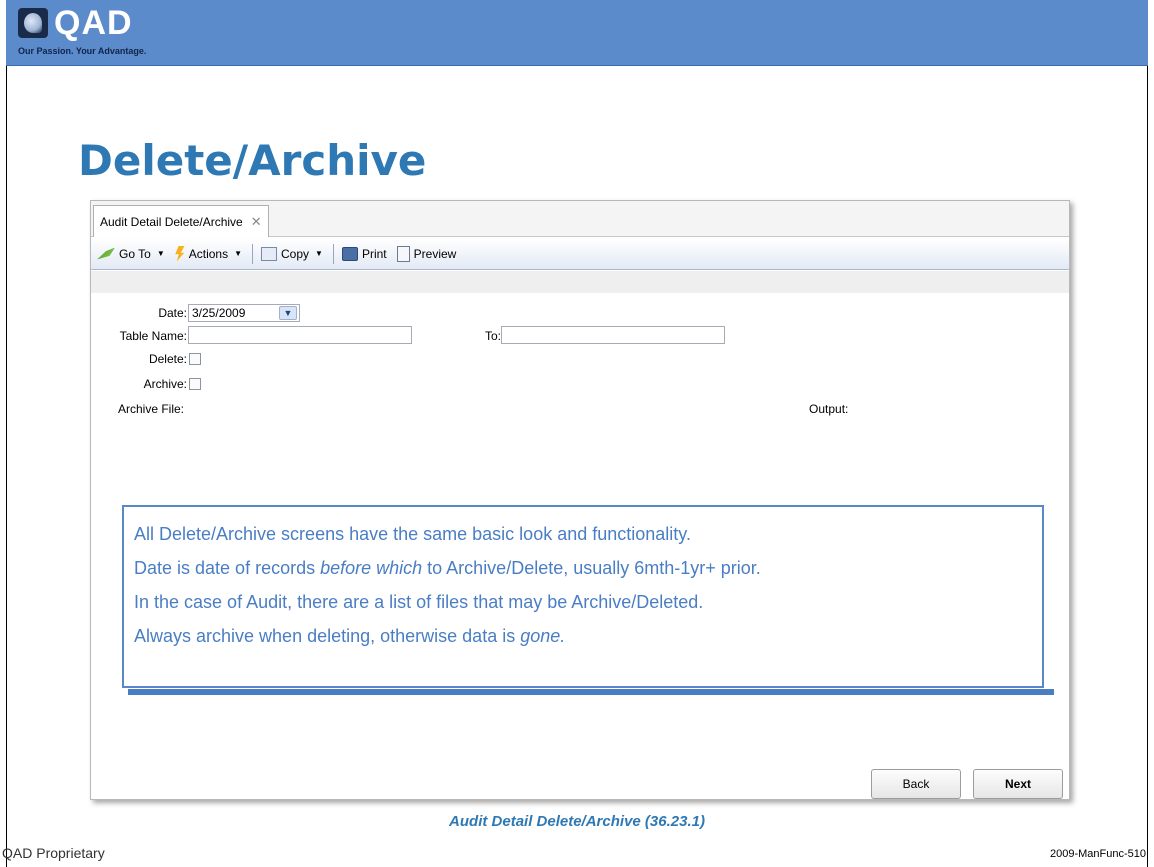 Image resolution: width=1154 pixels, height=867 pixels. What do you see at coordinates (374, 253) in the screenshot?
I see `print-label: Print` at bounding box center [374, 253].